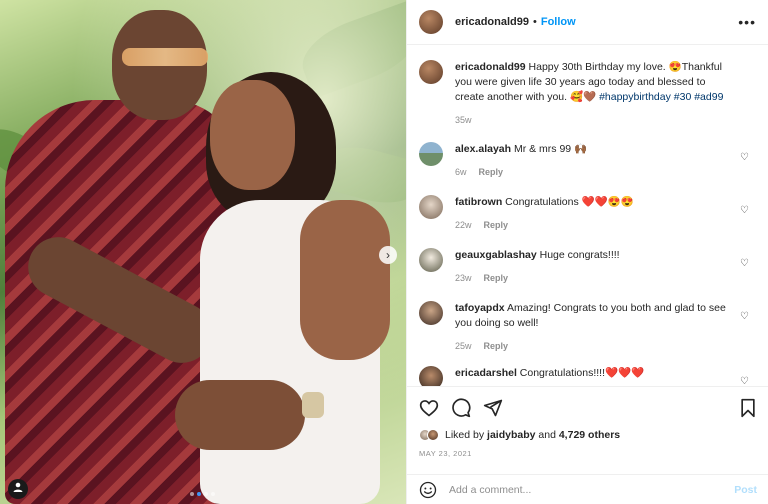  What do you see at coordinates (465, 435) in the screenshot?
I see `likes-prefix: Liked by` at bounding box center [465, 435].